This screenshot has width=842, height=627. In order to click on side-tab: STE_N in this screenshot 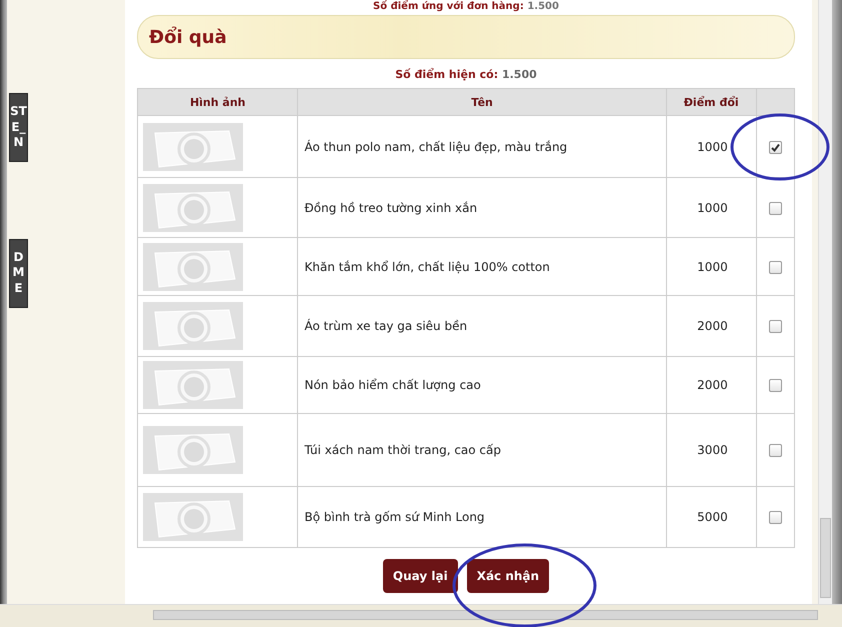, I will do `click(18, 127)`.